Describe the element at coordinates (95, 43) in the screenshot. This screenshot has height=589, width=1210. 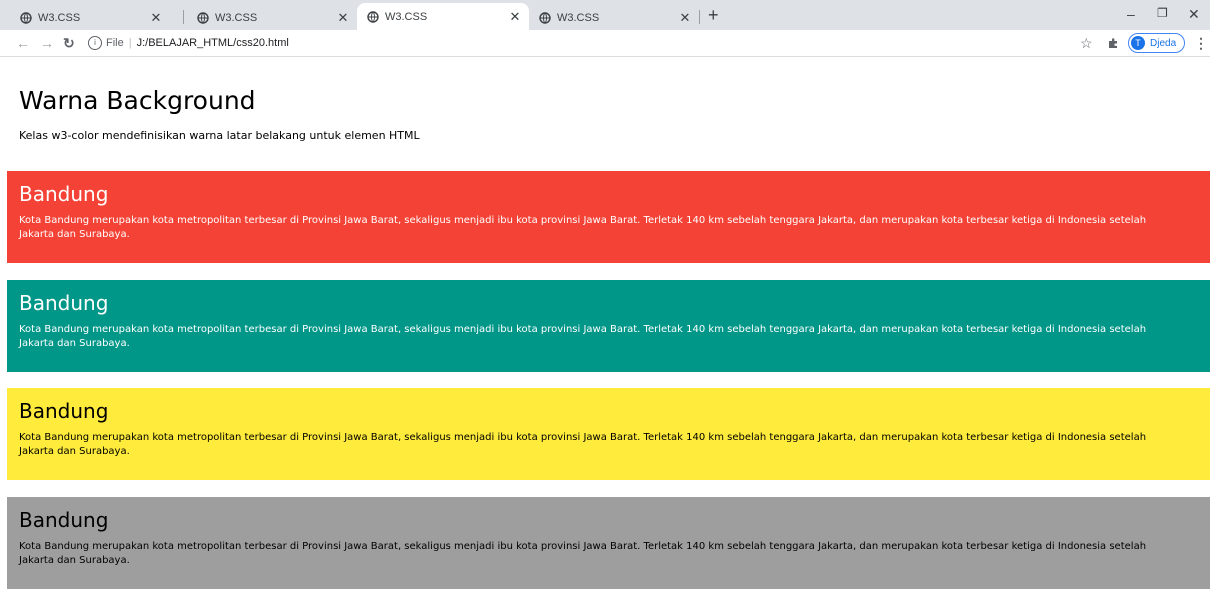
I see `info-icon: i` at that location.